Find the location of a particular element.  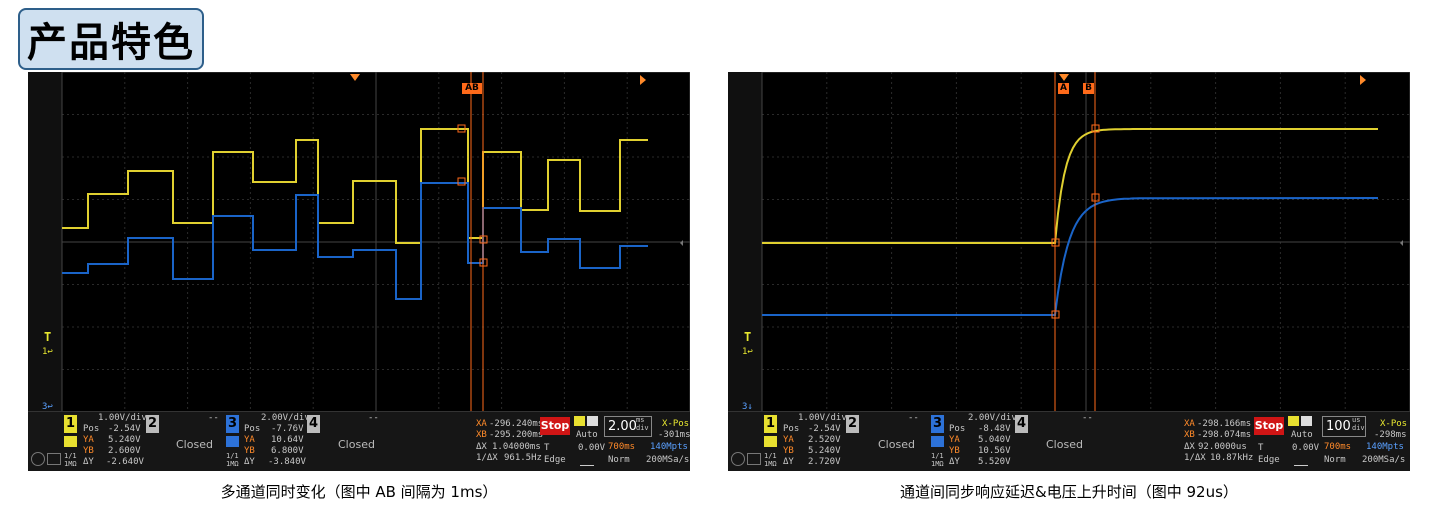

xa-value: -296.240ms is located at coordinates (516, 424).